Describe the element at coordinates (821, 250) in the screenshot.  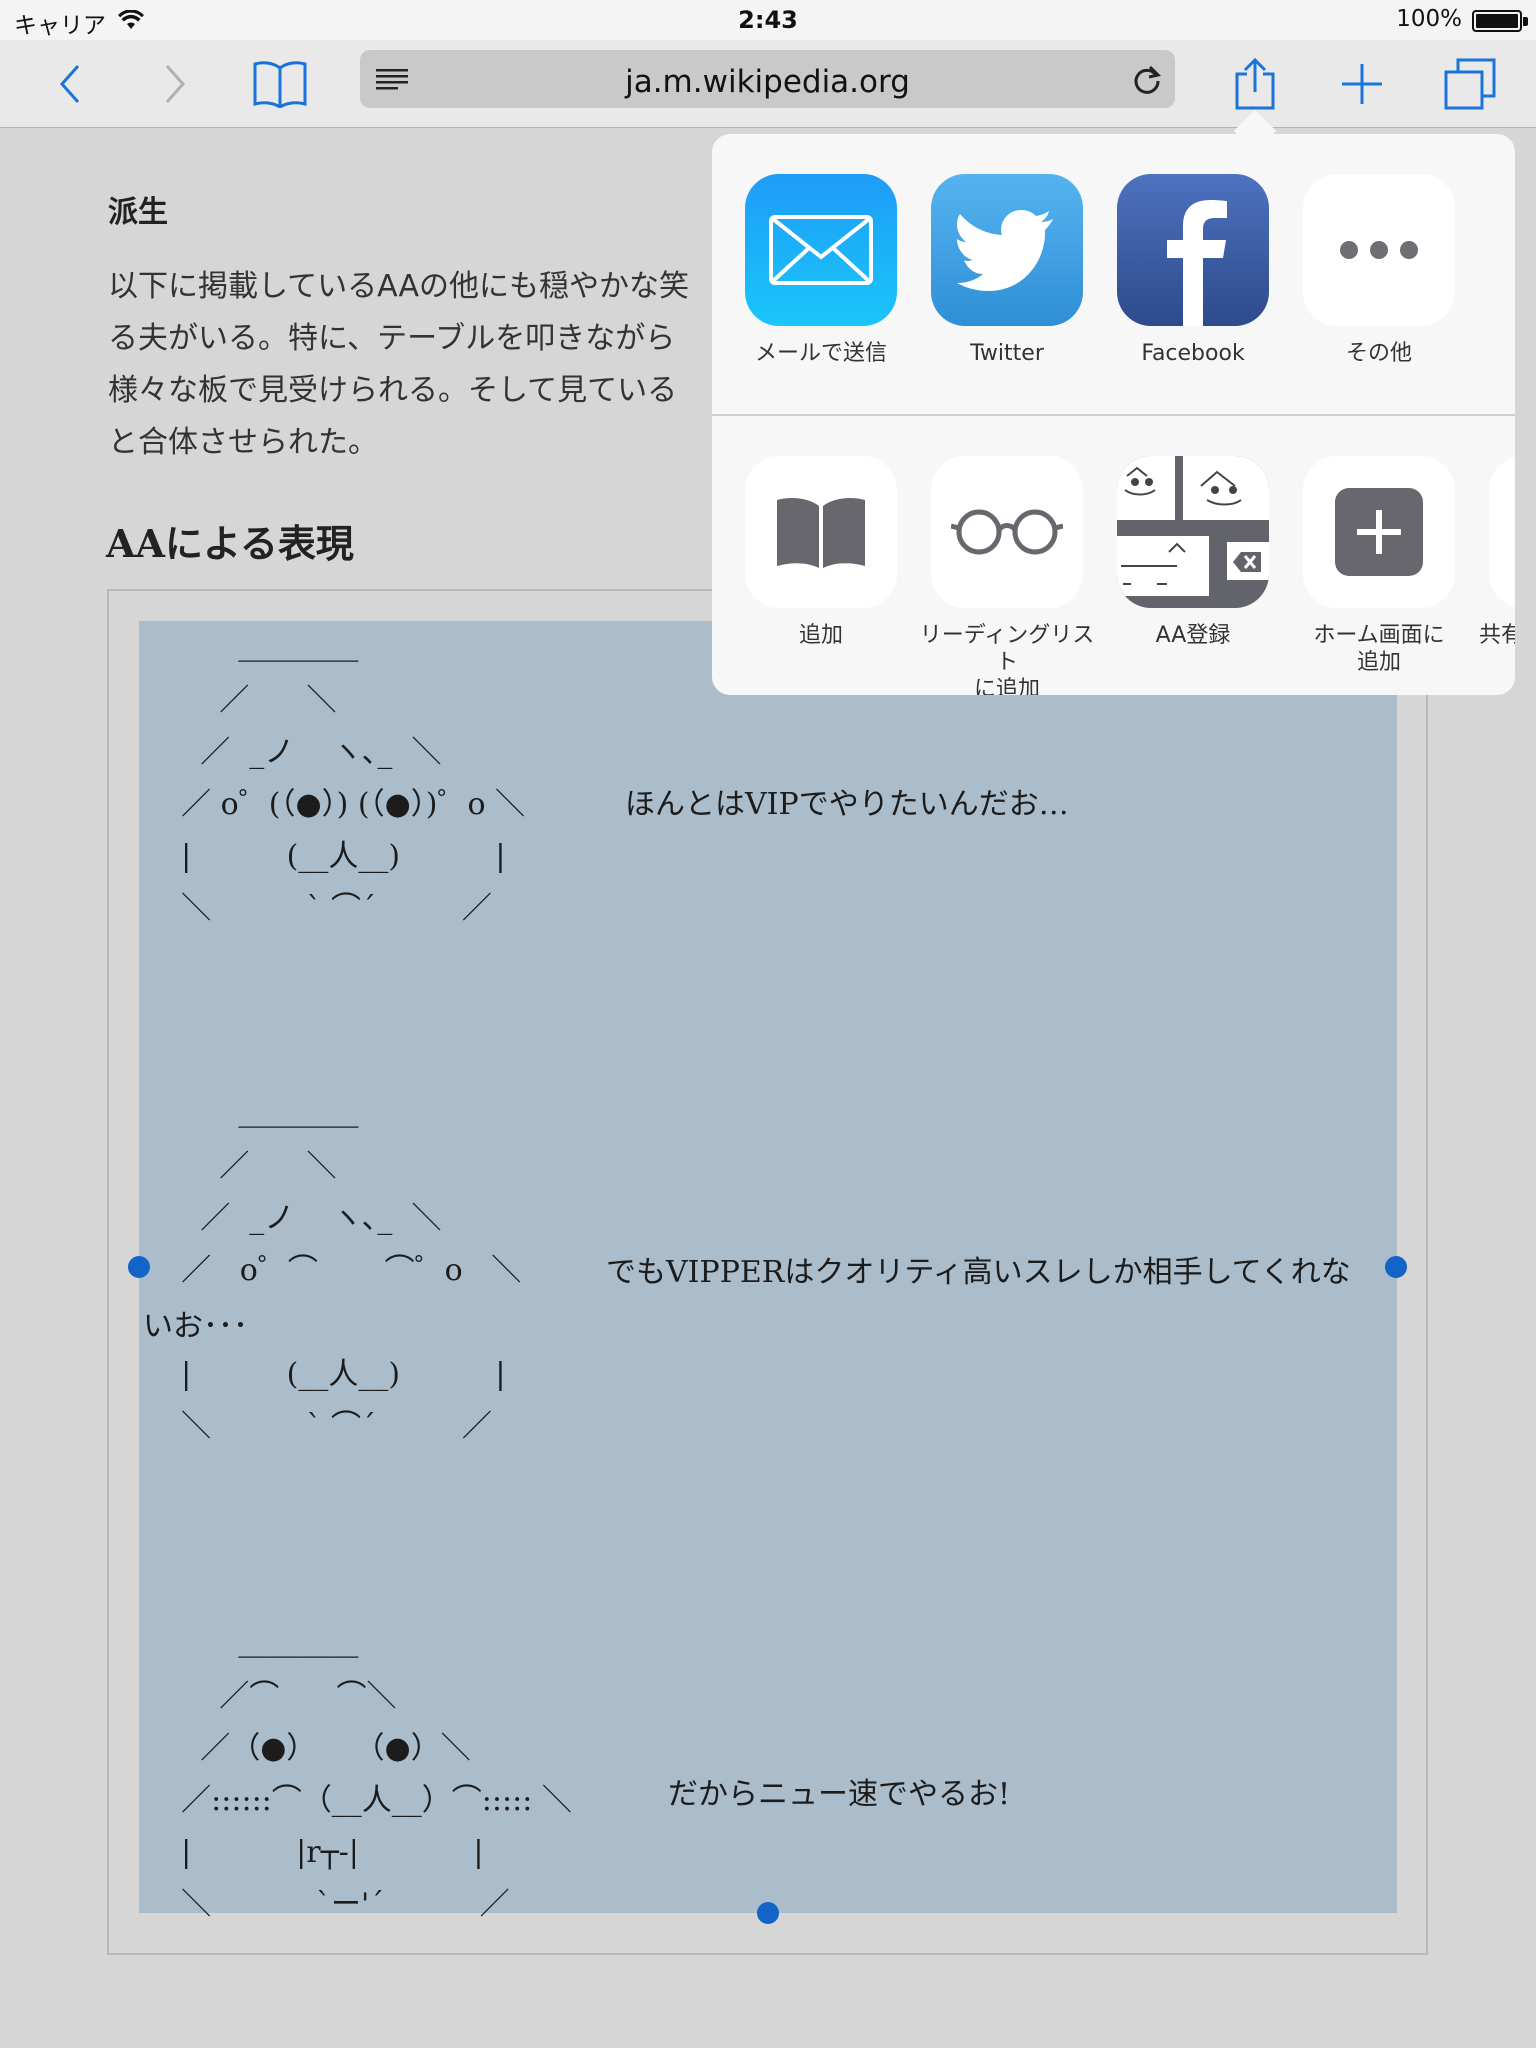
I see `mail-icon` at that location.